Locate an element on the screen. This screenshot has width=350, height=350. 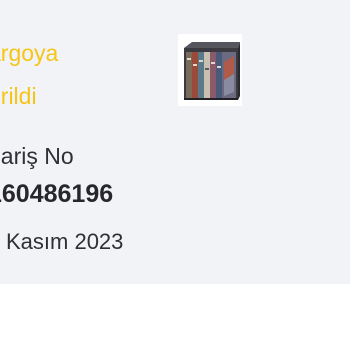
order-date: Kasım 2023 is located at coordinates (65, 241).